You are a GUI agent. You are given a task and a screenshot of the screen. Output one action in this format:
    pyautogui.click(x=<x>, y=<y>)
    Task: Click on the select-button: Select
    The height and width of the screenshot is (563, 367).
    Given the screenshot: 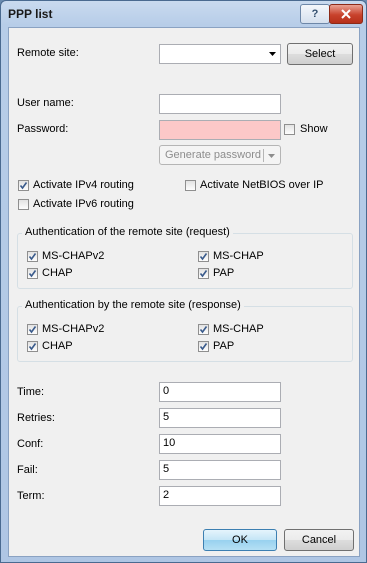 What is the action you would take?
    pyautogui.click(x=320, y=54)
    